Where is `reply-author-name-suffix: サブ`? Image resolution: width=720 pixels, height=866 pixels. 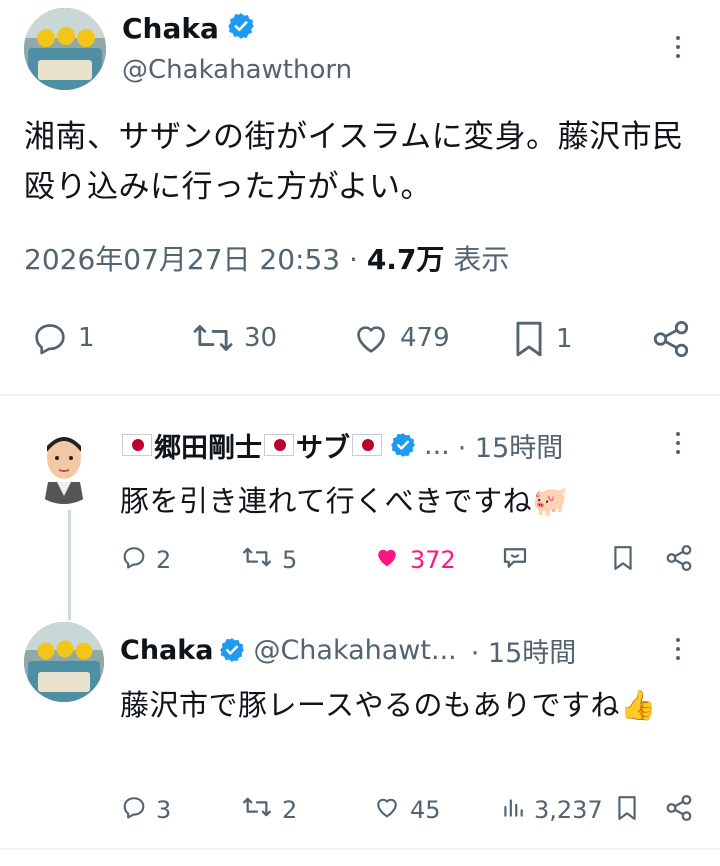
reply-author-name-suffix: サブ is located at coordinates (323, 445).